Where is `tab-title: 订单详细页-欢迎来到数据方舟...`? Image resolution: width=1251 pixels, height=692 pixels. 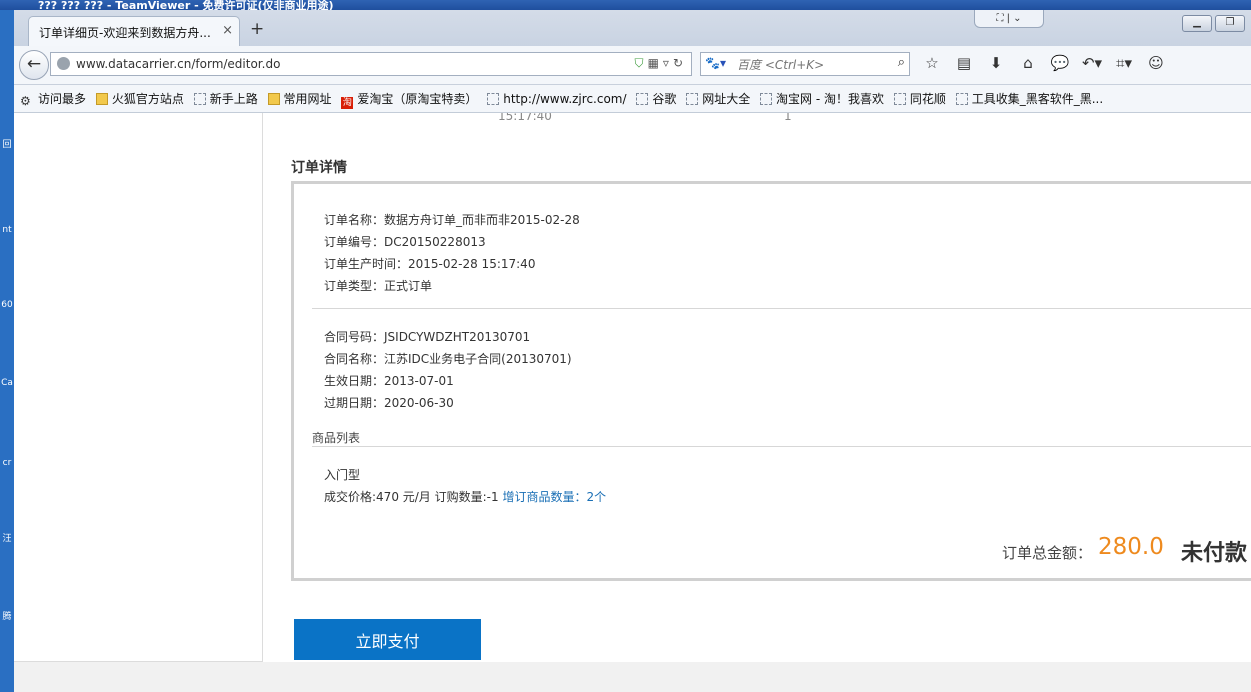 tab-title: 订单详细页-欢迎来到数据方舟... is located at coordinates (125, 33).